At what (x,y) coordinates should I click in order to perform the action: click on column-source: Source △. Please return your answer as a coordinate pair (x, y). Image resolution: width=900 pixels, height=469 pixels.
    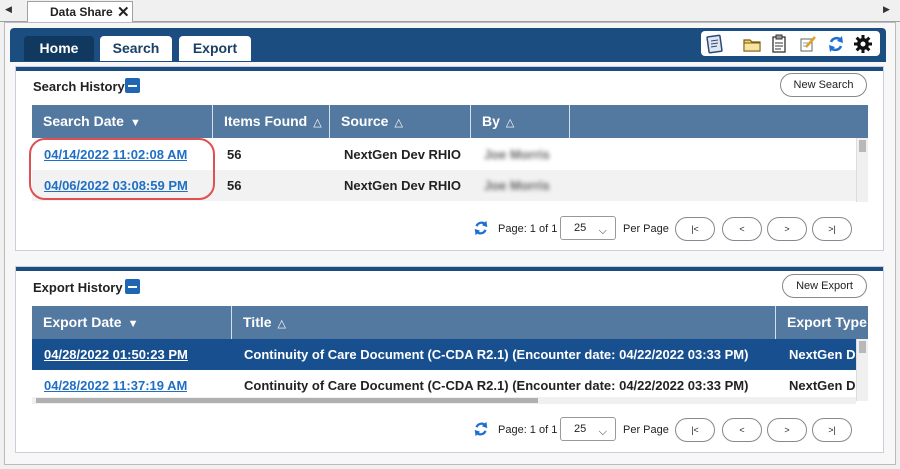
    Looking at the image, I should click on (400, 121).